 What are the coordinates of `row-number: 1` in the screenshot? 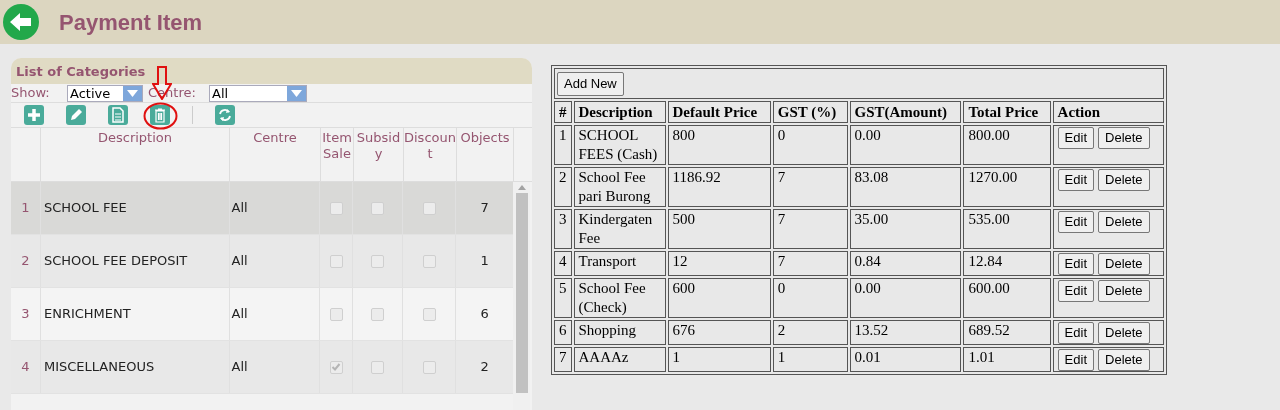 It's located at (25, 208).